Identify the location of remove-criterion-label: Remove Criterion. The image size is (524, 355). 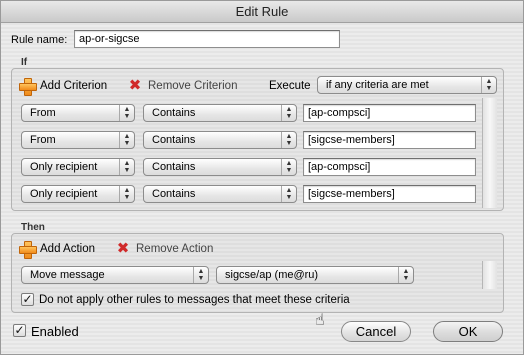
(193, 86).